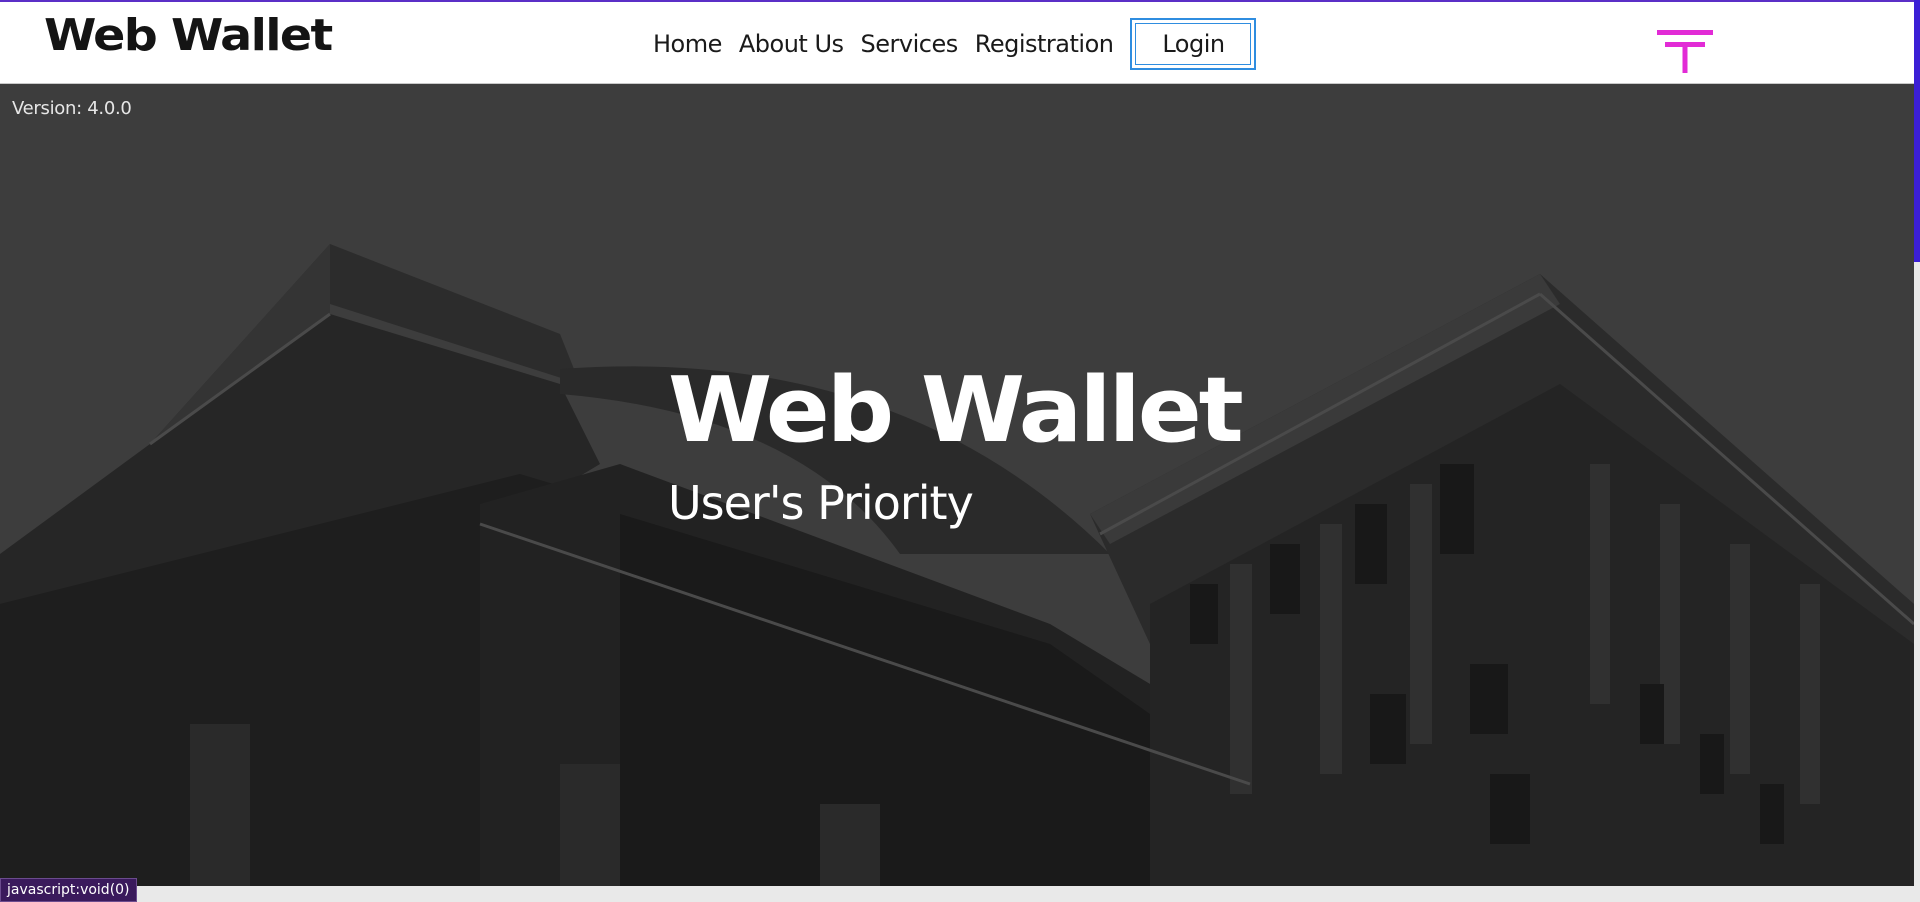 This screenshot has height=902, width=1920. What do you see at coordinates (910, 44) in the screenshot?
I see `nav-services-link: Services` at bounding box center [910, 44].